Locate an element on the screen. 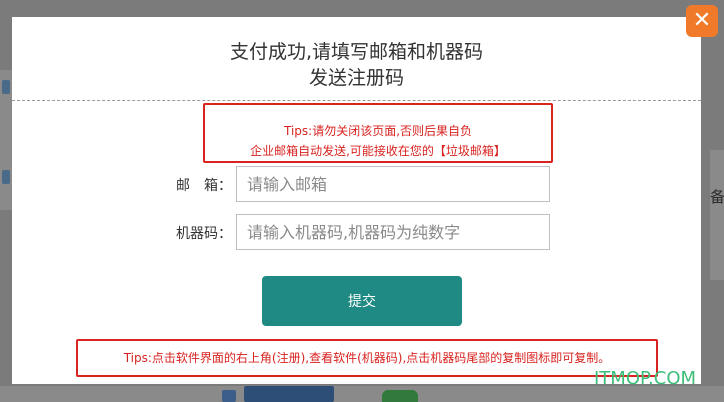  machine-code-label: 机器码： is located at coordinates (204, 234).